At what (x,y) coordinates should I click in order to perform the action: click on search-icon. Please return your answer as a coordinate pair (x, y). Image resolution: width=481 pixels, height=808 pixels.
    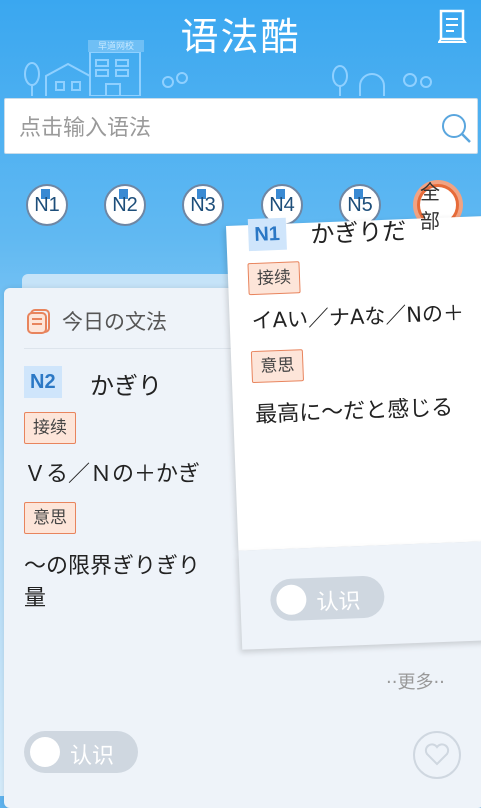
    Looking at the image, I should click on (456, 128).